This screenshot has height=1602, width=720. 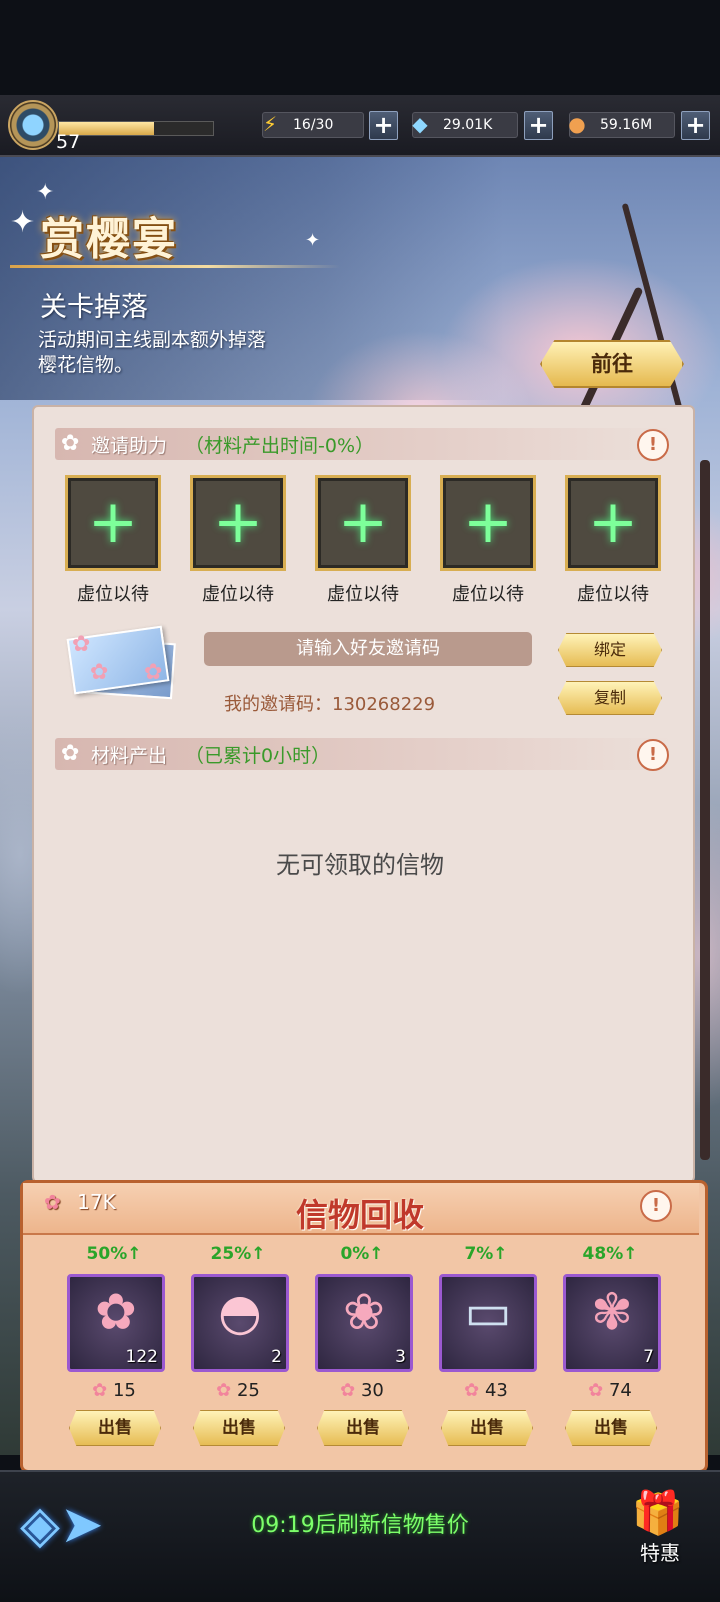 I want to click on lightning-icon: ⚡, so click(x=270, y=124).